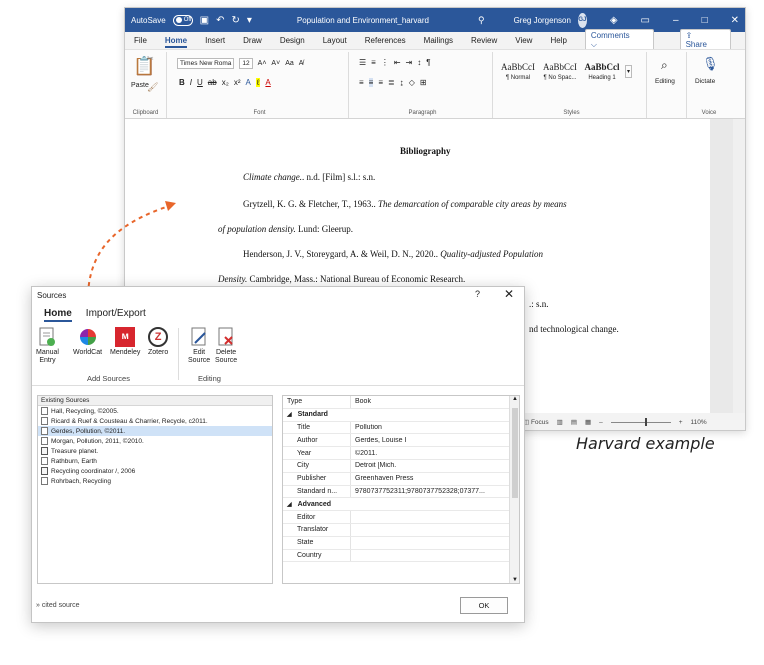 The image size is (764, 665). What do you see at coordinates (362, 62) in the screenshot?
I see `bullets-icon: ☰` at bounding box center [362, 62].